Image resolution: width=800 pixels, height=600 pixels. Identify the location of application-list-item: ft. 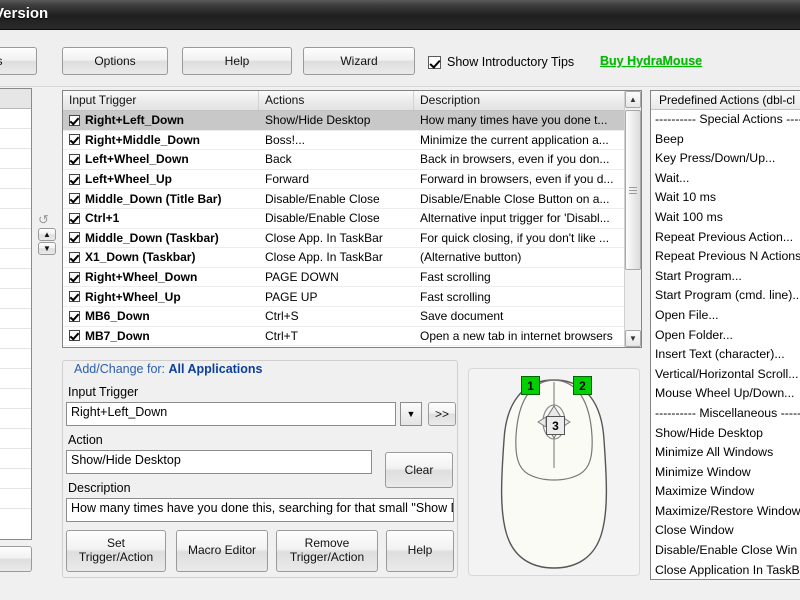
(15, 259).